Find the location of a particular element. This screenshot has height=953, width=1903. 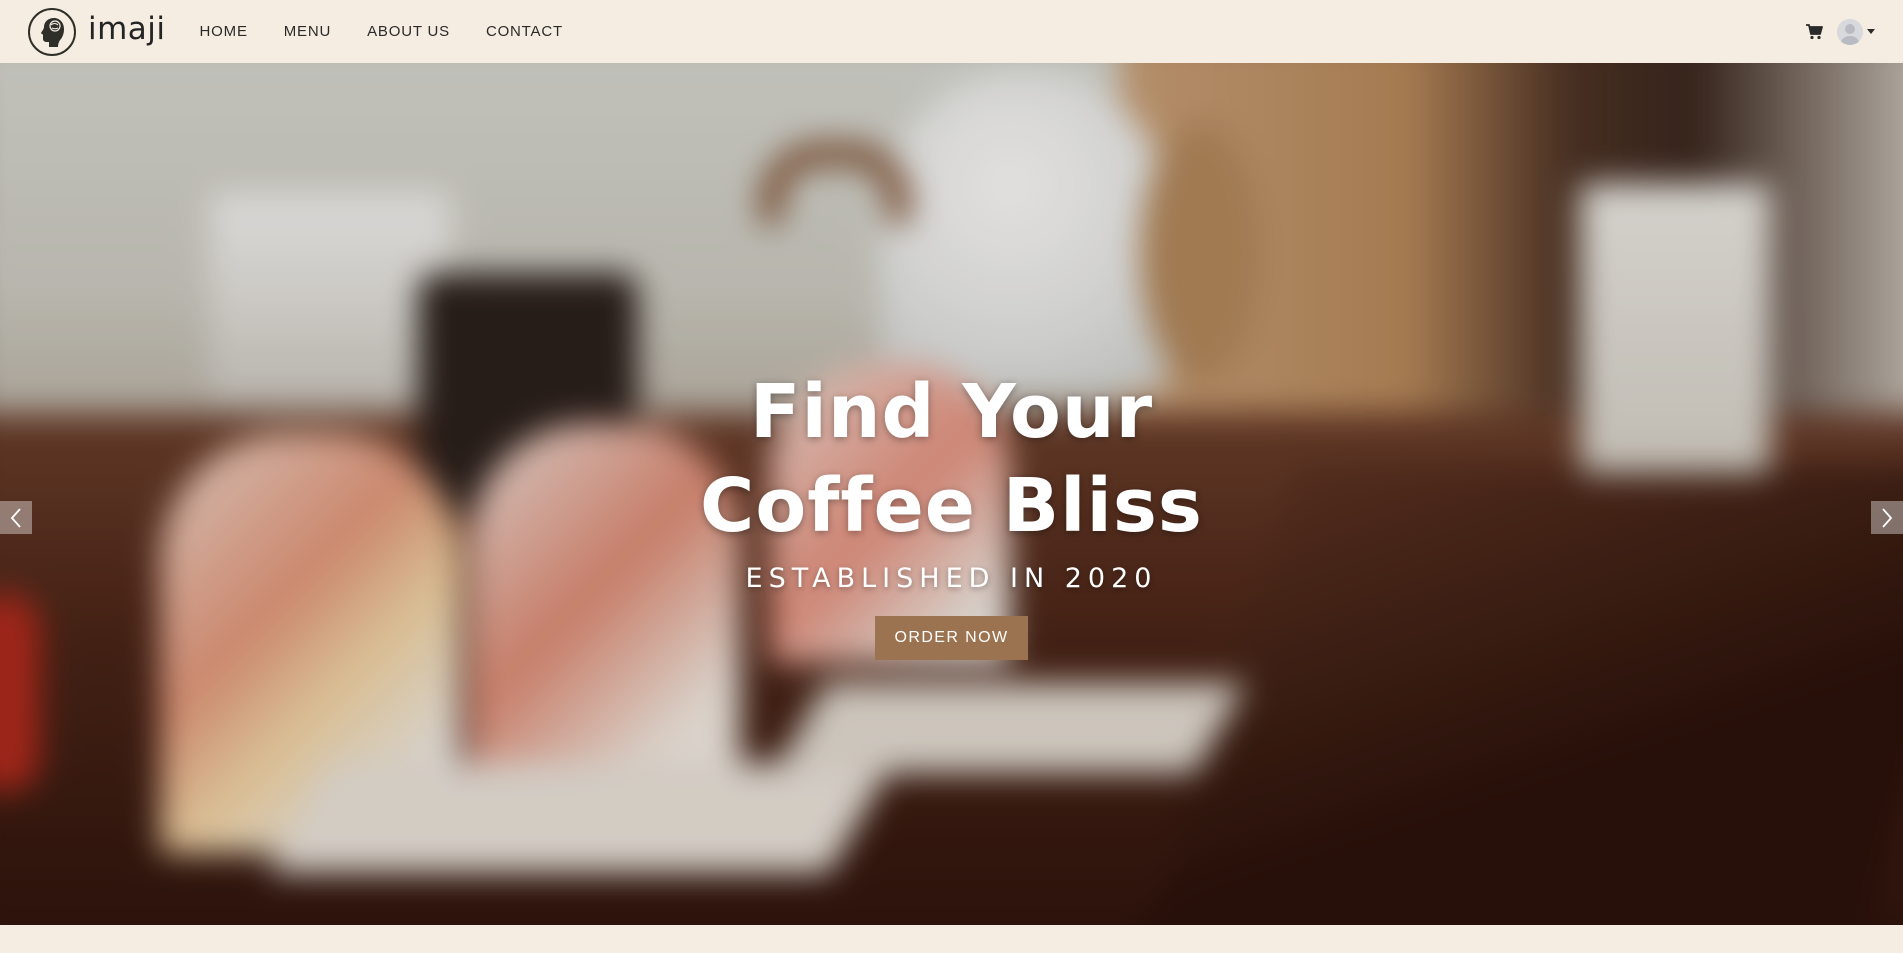

main-nav: HOME MENU ABOUT US CONTACT is located at coordinates (381, 31).